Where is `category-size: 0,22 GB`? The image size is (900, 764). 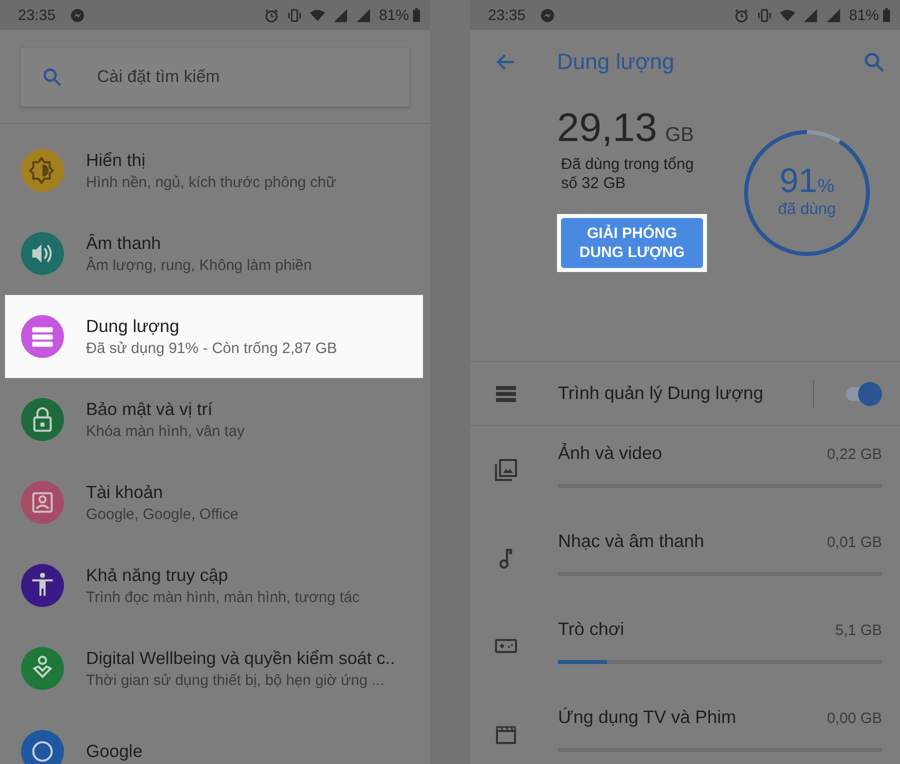
category-size: 0,22 GB is located at coordinates (854, 454).